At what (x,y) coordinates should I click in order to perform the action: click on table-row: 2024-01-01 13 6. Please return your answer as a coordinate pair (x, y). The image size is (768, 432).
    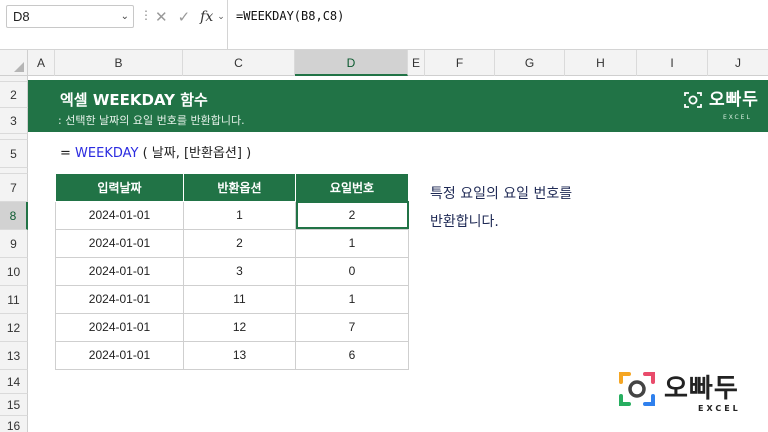
    Looking at the image, I should click on (232, 355).